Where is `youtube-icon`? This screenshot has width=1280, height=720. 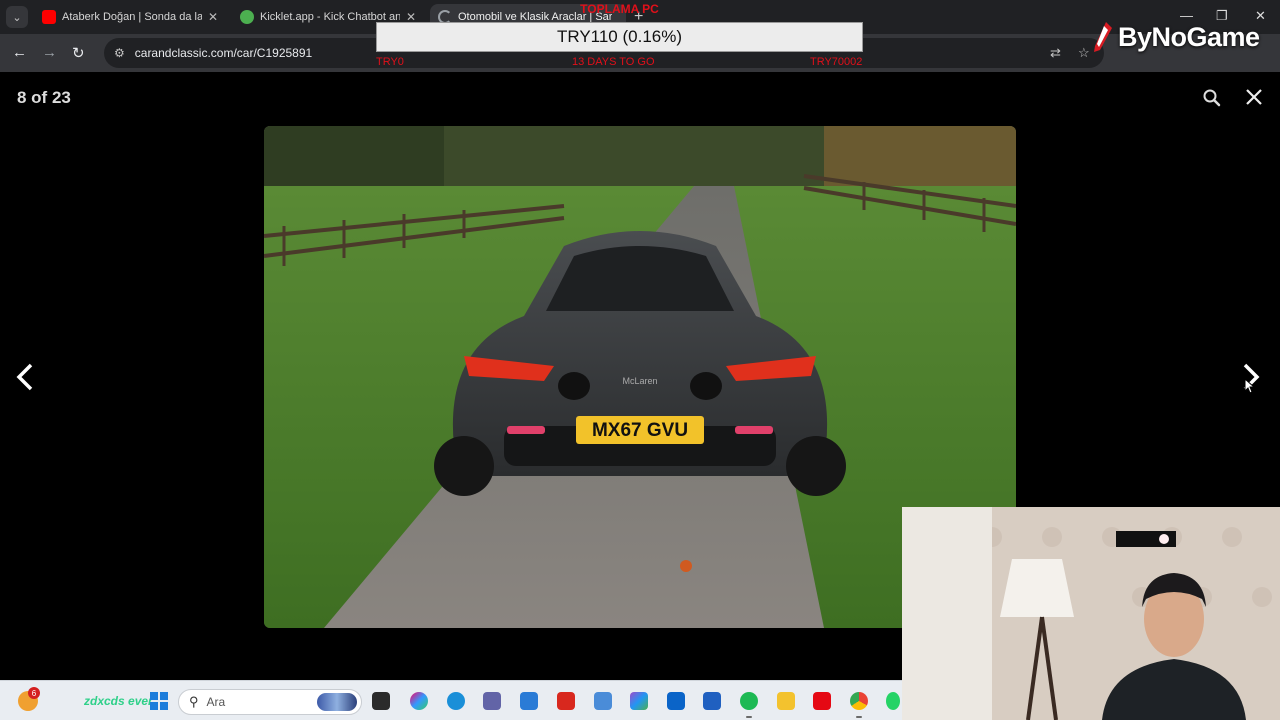
youtube-icon is located at coordinates (49, 17).